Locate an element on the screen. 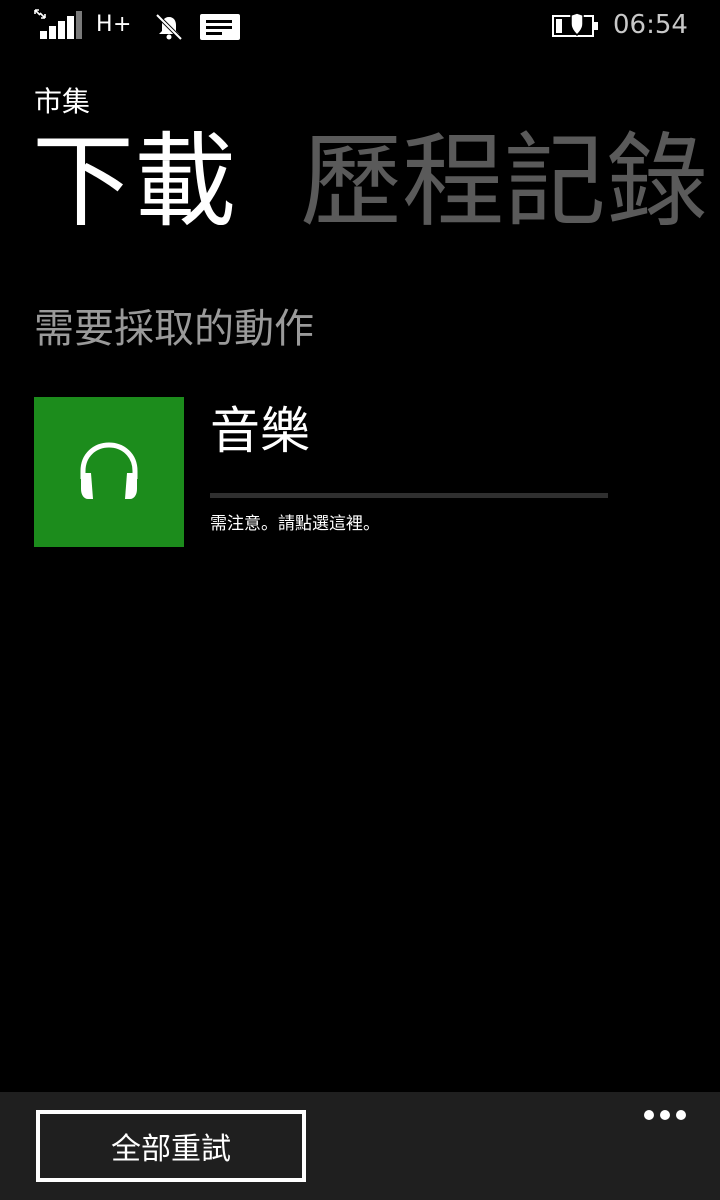 Image resolution: width=720 pixels, height=1200 pixels. app-tile is located at coordinates (109, 472).